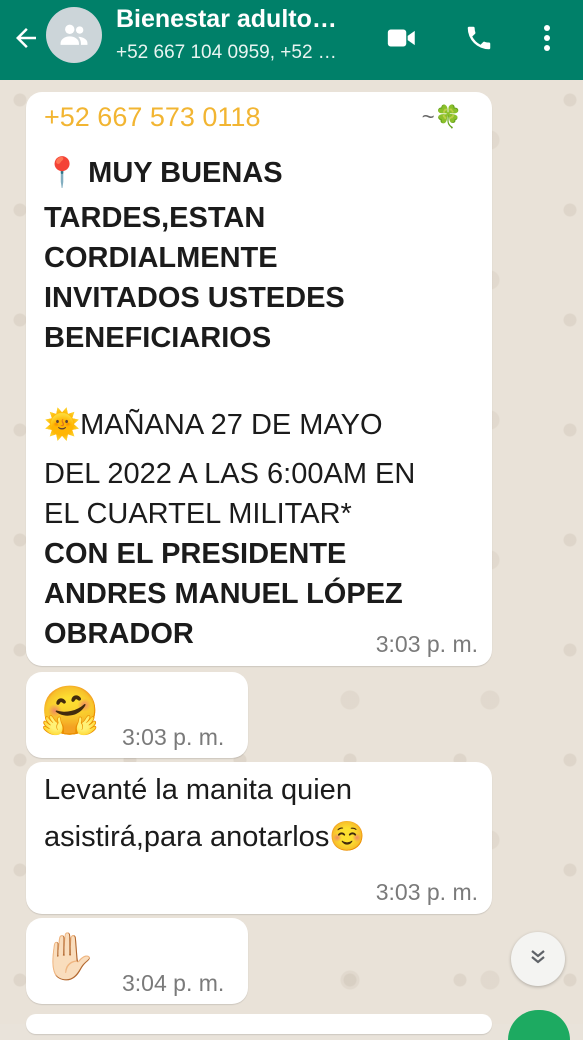 This screenshot has height=1040, width=583. What do you see at coordinates (137, 715) in the screenshot?
I see `message-bubble: 🤗 3:03 p. m.` at bounding box center [137, 715].